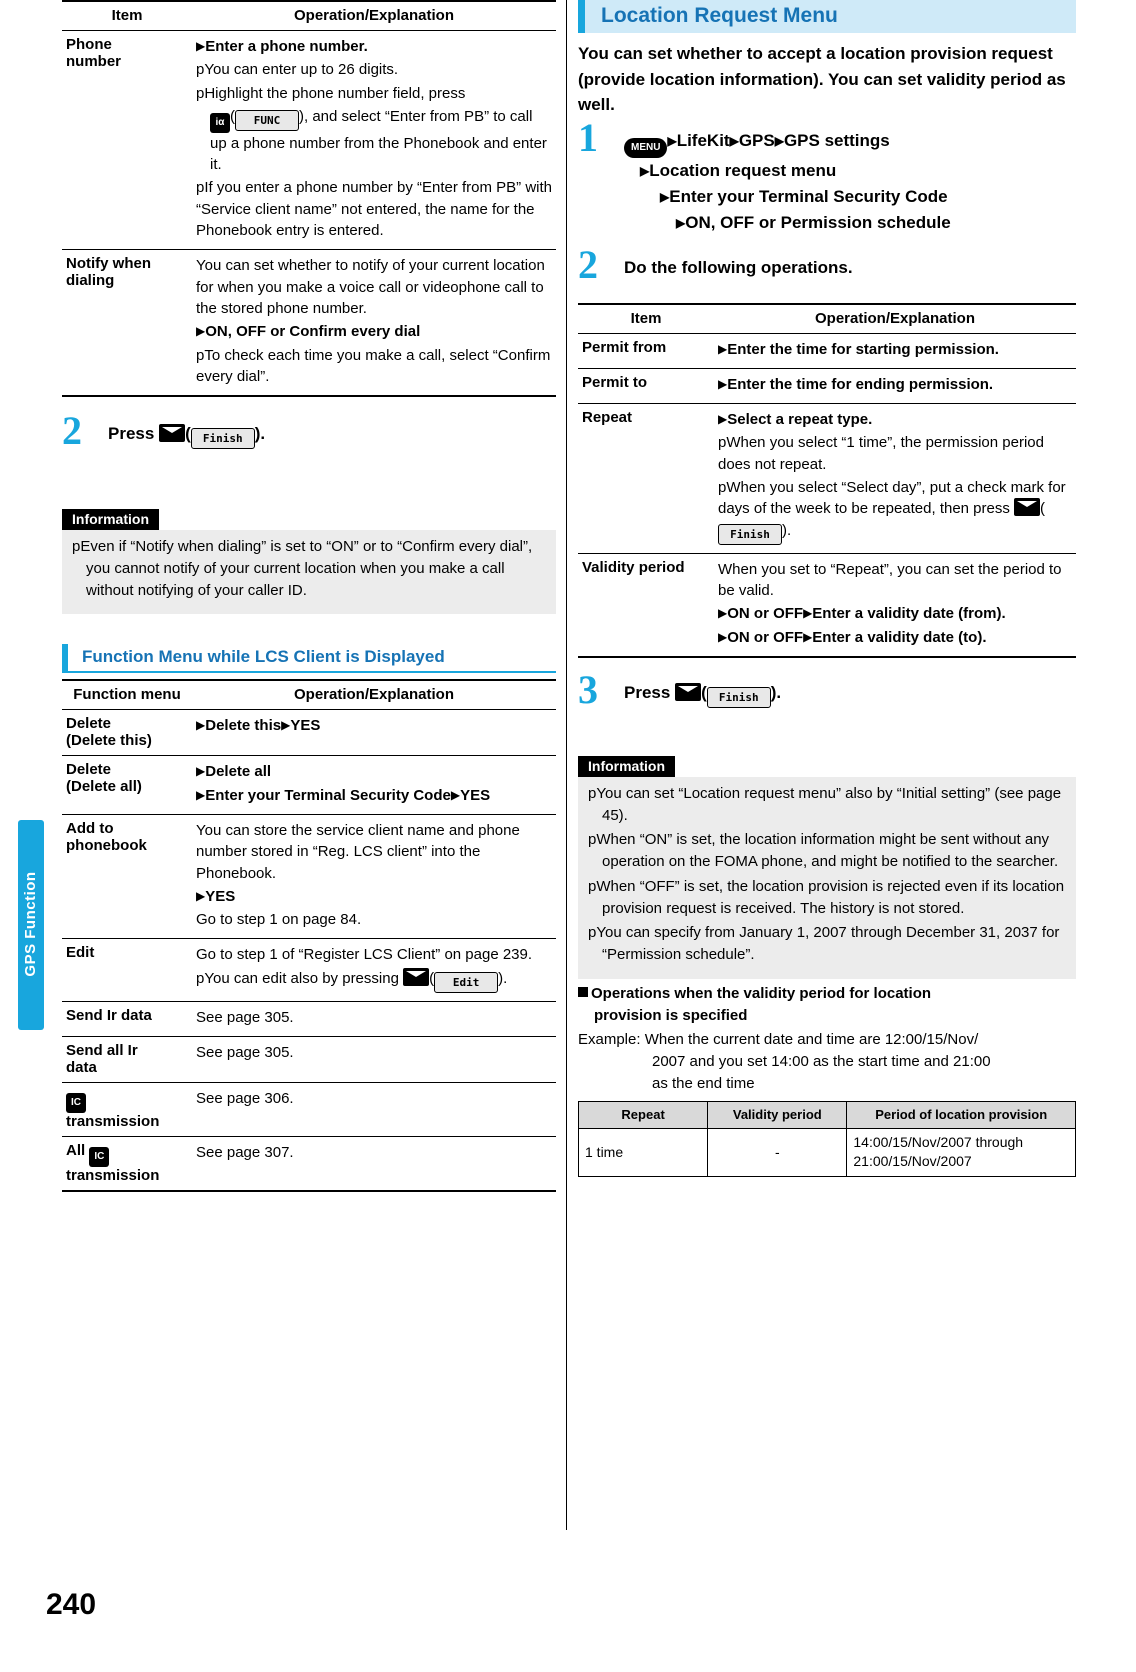 The width and height of the screenshot is (1136, 1672). Describe the element at coordinates (297, 70) in the screenshot. I see `line-bullet-digits: pYou can enter up to 26 digits.` at that location.